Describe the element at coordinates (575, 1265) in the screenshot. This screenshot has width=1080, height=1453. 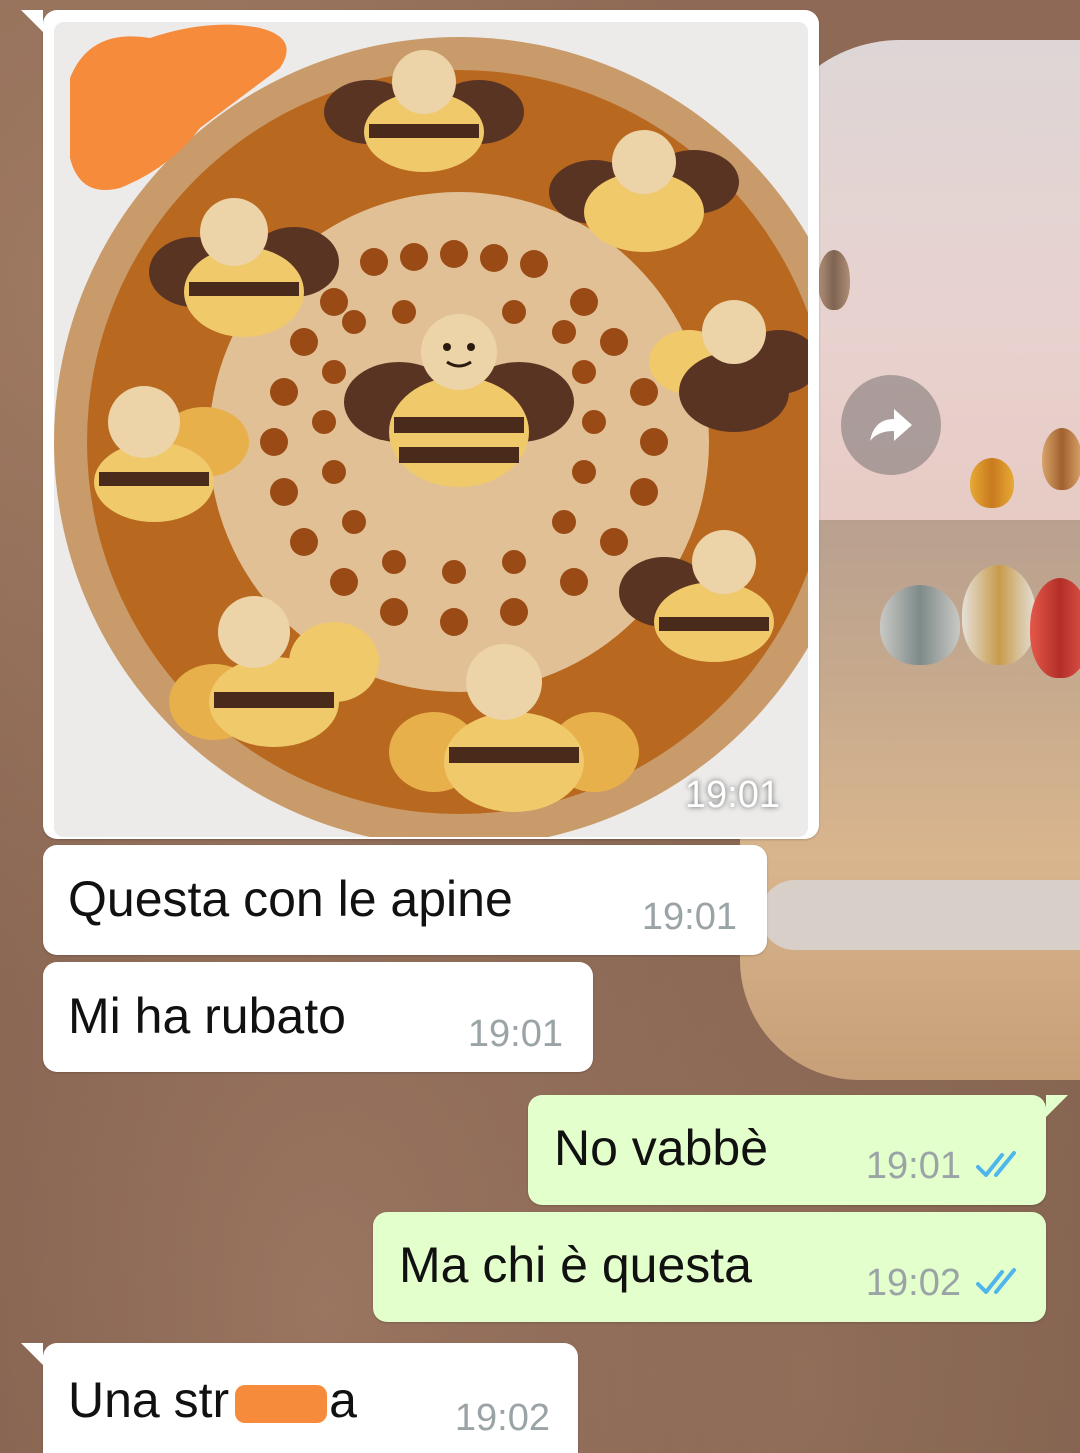
I see `message-text: Ma chi è questa` at that location.